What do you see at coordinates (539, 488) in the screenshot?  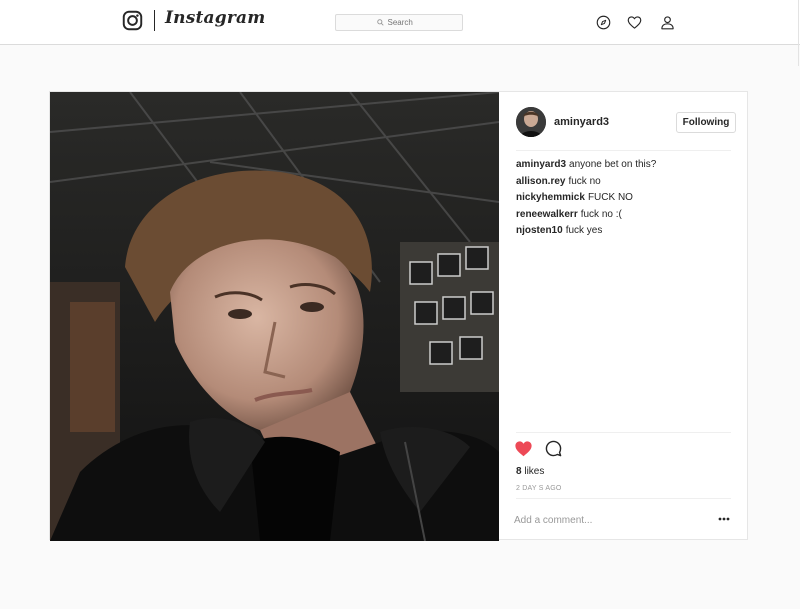 I see `post-timestamp: 2 DAY S AGO` at bounding box center [539, 488].